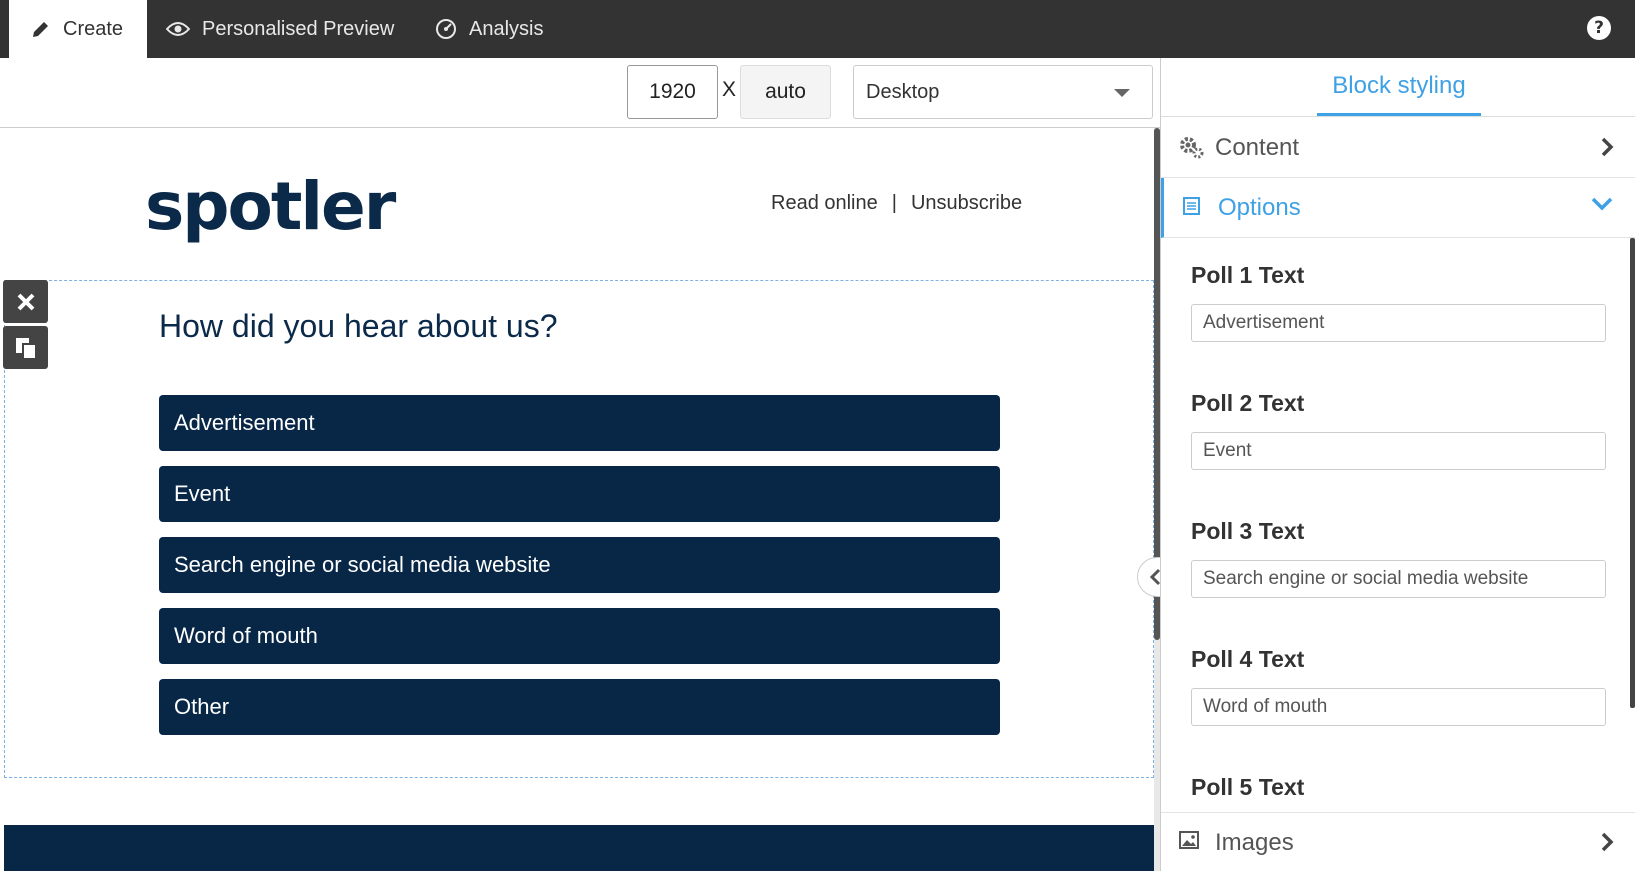 The image size is (1635, 872). What do you see at coordinates (1192, 148) in the screenshot?
I see `gears-icon` at bounding box center [1192, 148].